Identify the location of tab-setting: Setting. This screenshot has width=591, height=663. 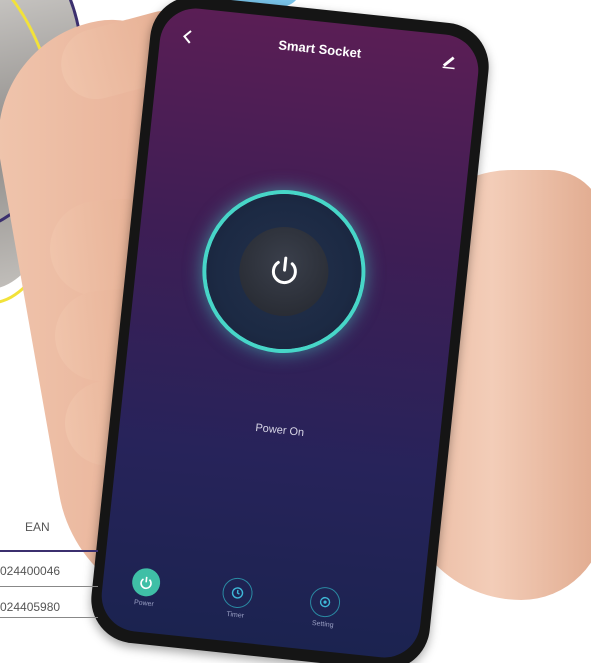
(323, 614).